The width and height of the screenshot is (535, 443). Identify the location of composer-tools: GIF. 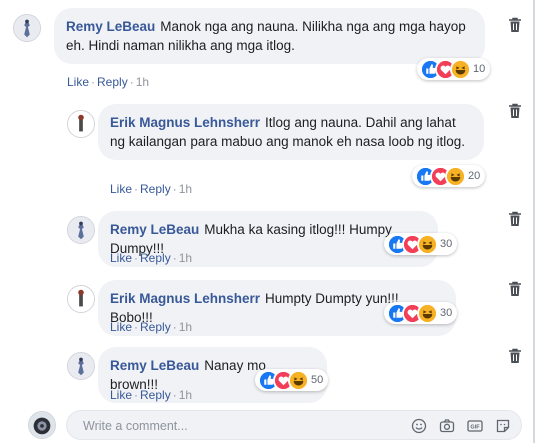
(461, 426).